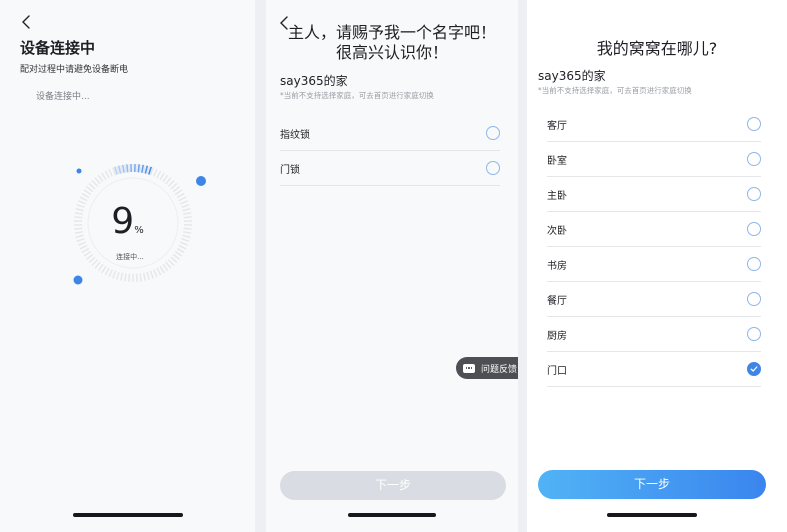  I want to click on option-label: 指纹锁, so click(295, 135).